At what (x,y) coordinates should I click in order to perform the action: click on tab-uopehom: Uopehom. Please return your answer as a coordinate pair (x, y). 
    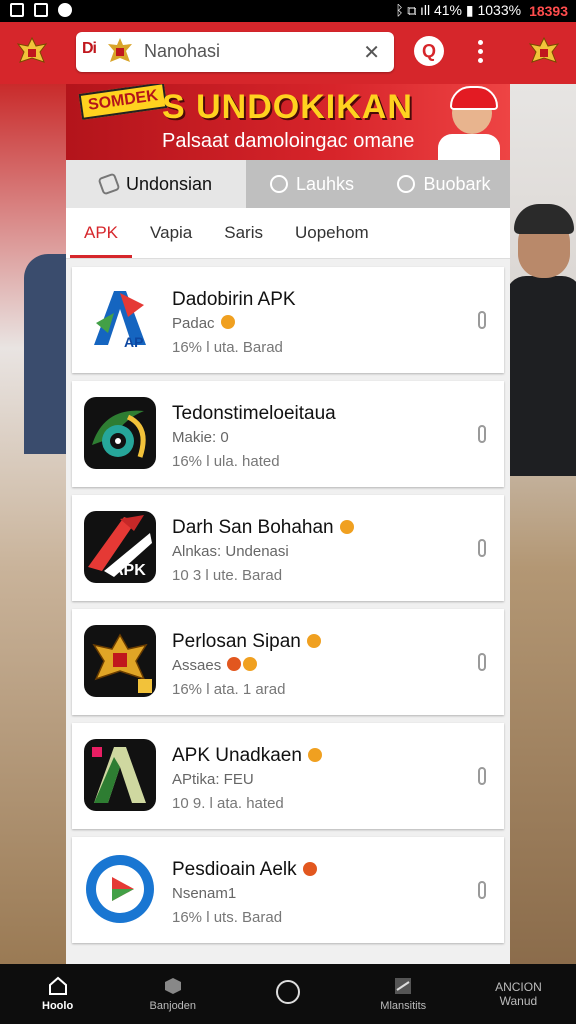
    Looking at the image, I should click on (332, 233).